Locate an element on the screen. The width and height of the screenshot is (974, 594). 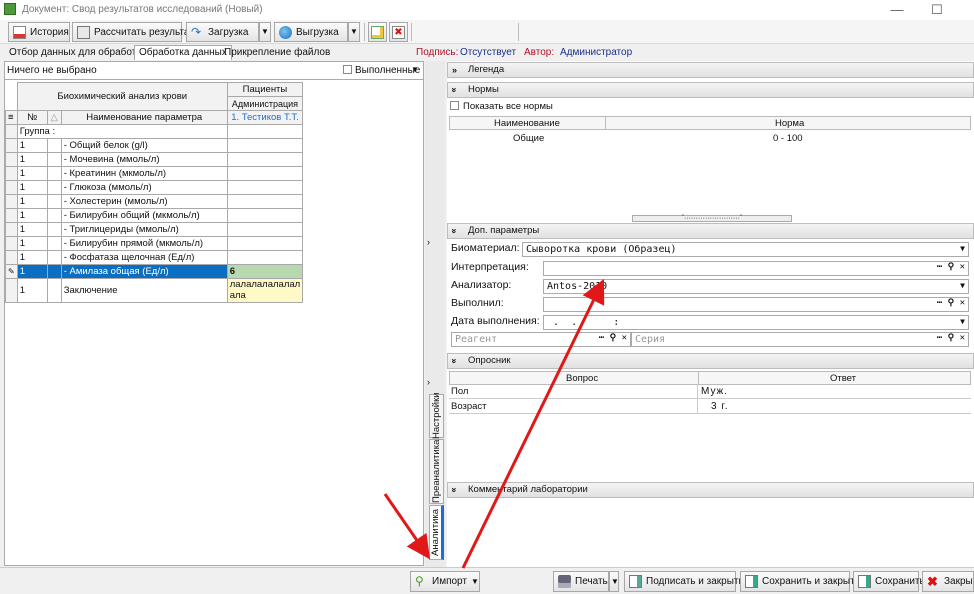
interpretation-label: Интерпретация: is located at coordinates (490, 267).